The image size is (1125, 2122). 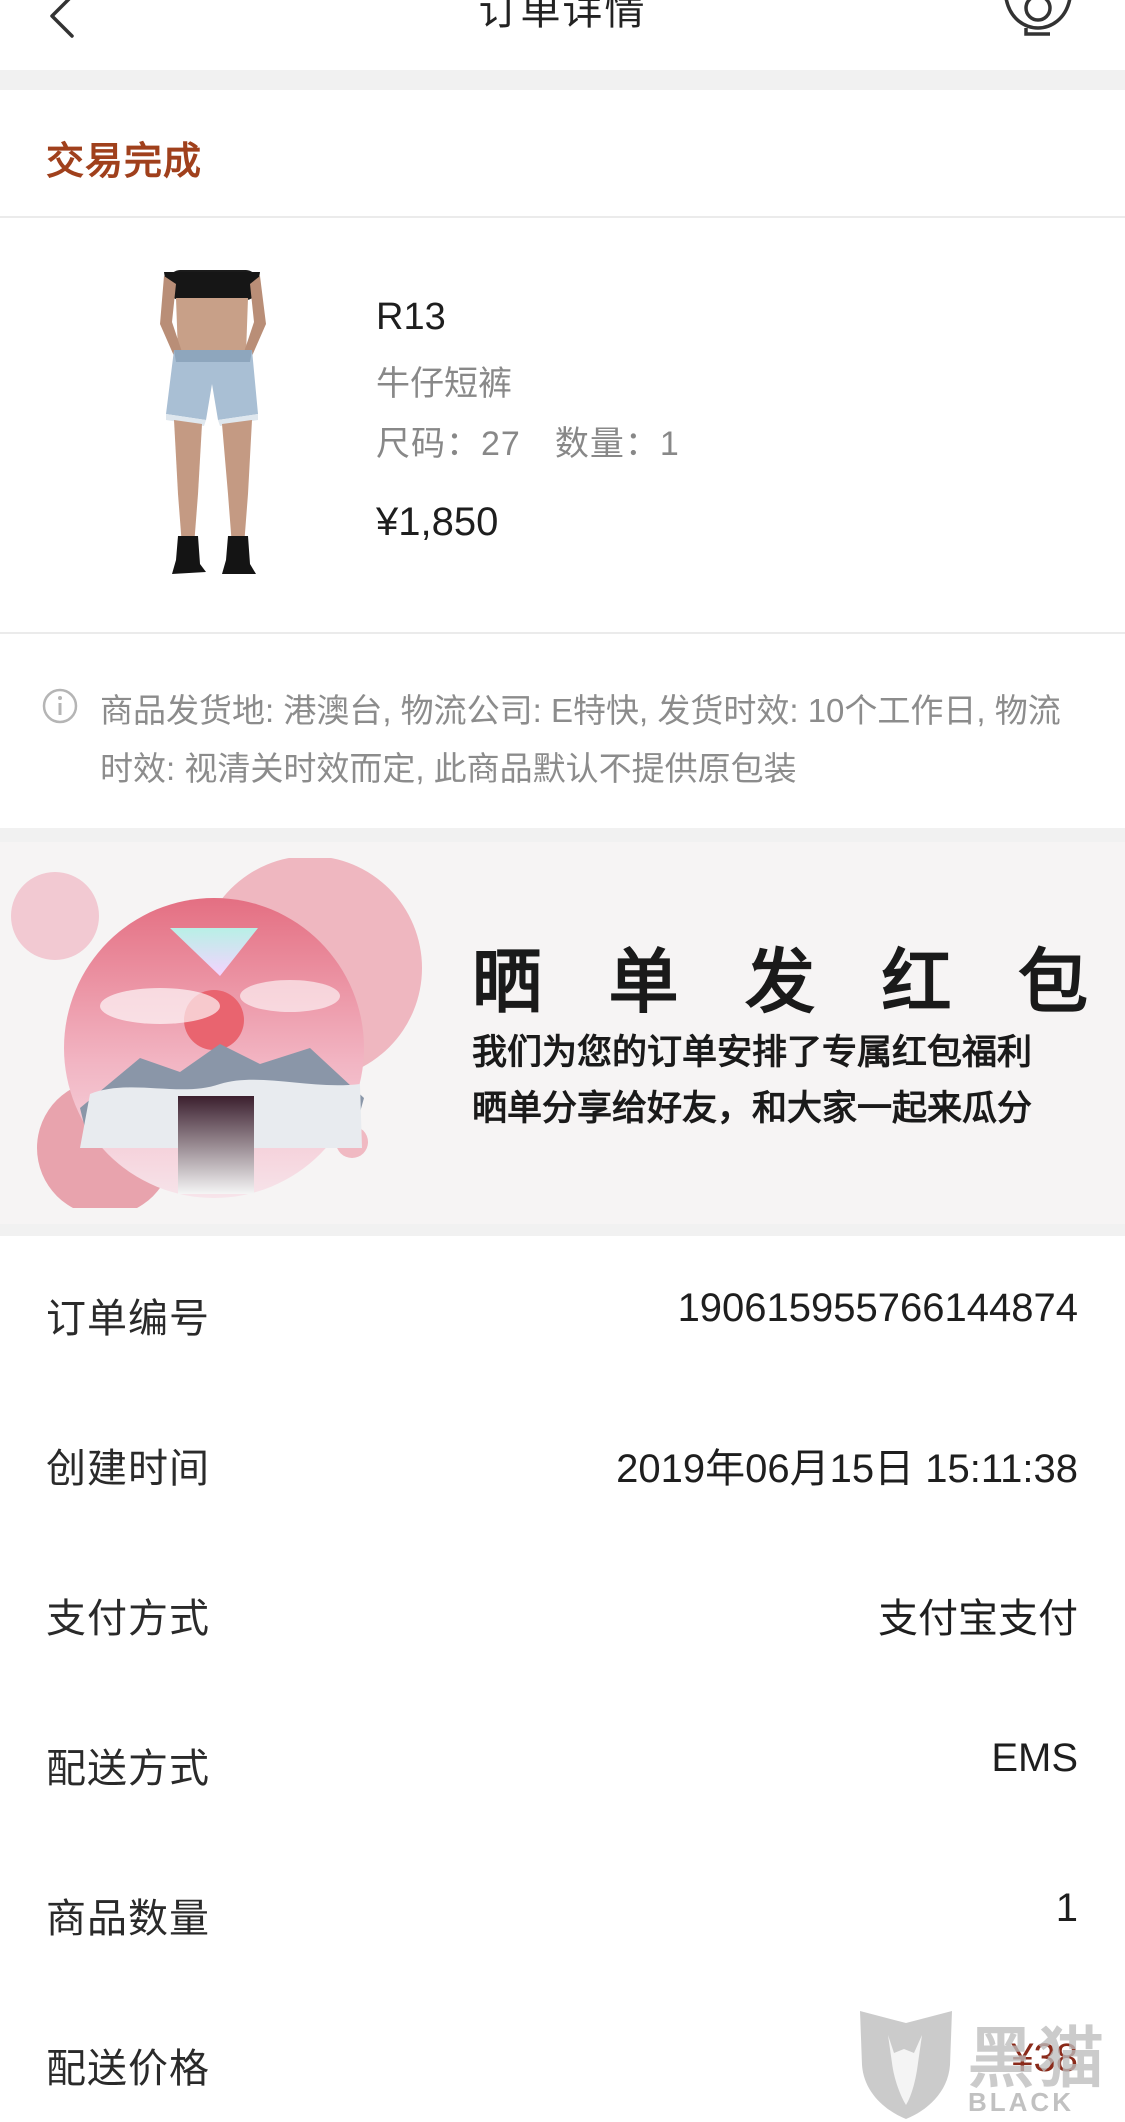 I want to click on detail-row-item-count: 商品数量 1, so click(x=562, y=1911).